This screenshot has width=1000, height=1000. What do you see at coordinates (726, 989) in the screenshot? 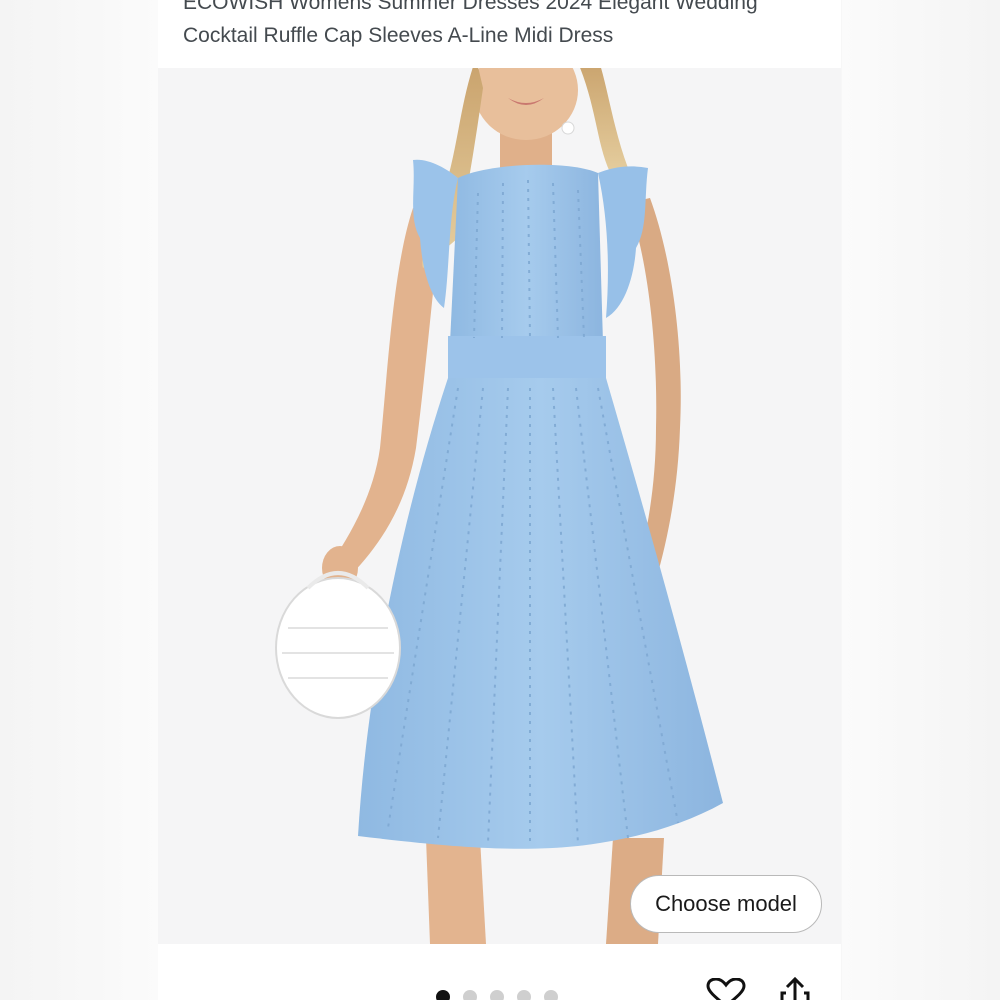
I see `heart-icon` at bounding box center [726, 989].